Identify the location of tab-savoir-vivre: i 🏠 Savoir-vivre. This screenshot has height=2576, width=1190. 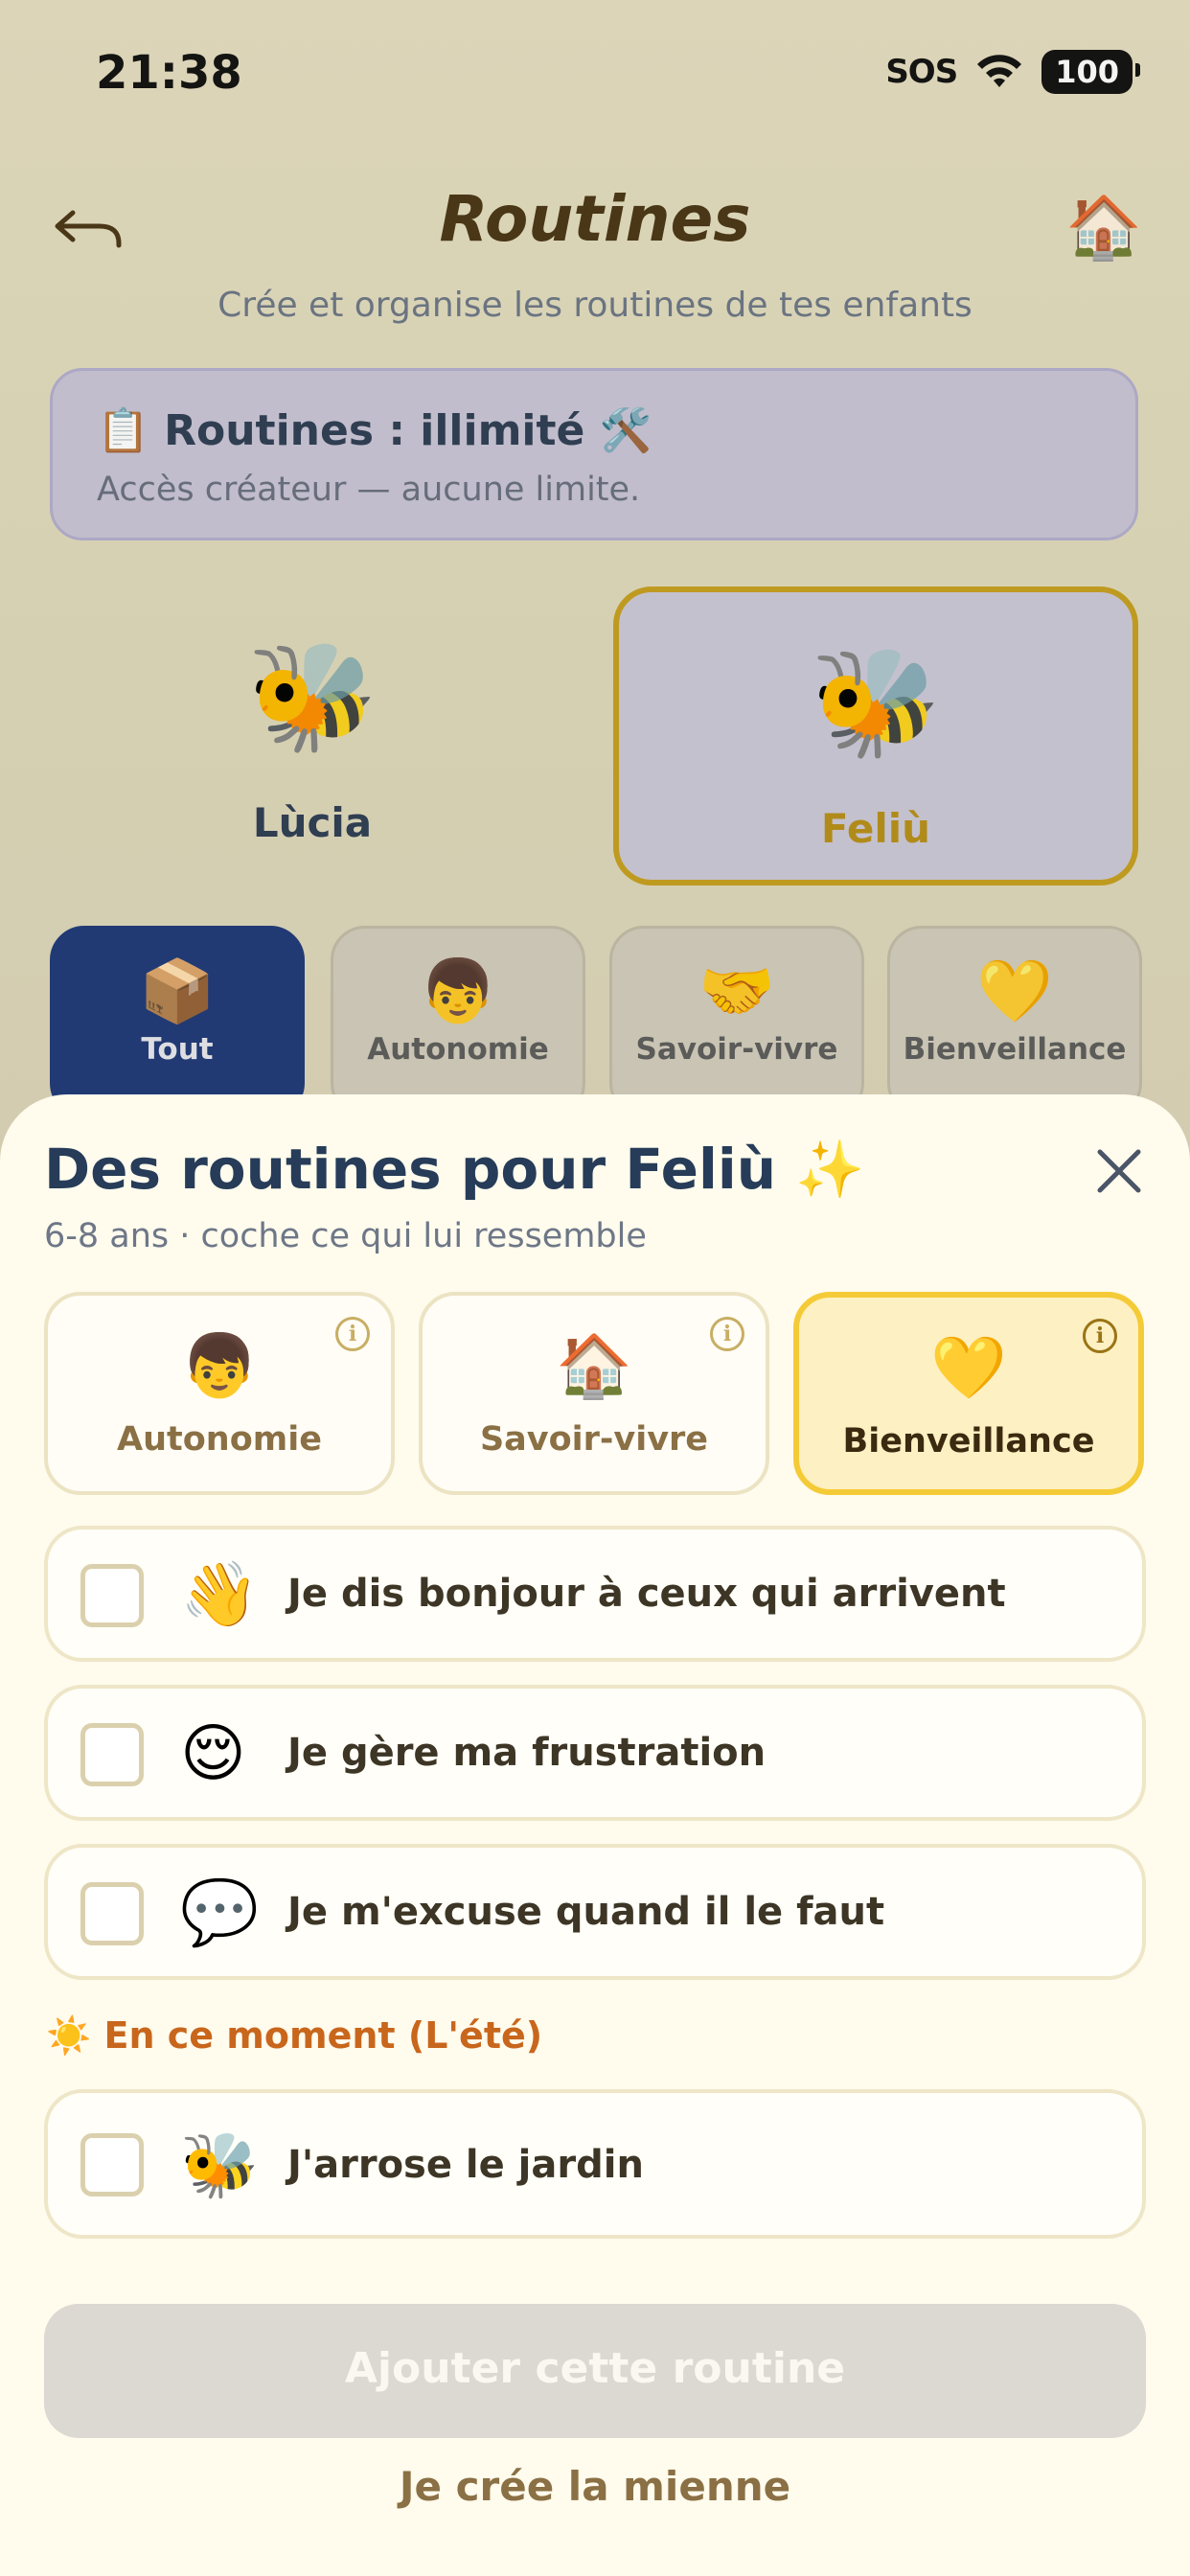
(594, 1393).